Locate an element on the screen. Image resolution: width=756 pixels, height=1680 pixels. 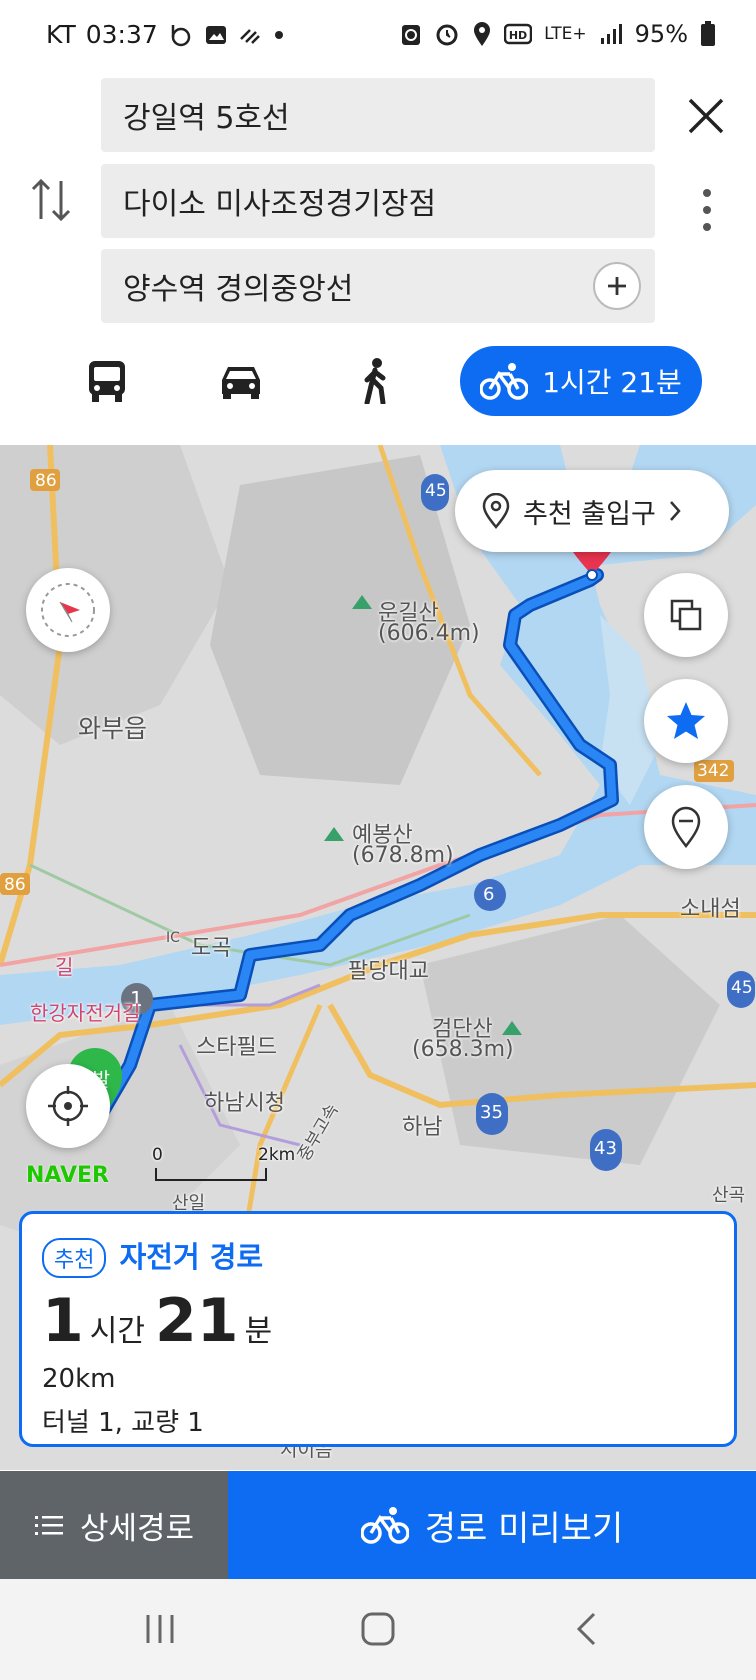
more-vertical-icon is located at coordinates (707, 210).